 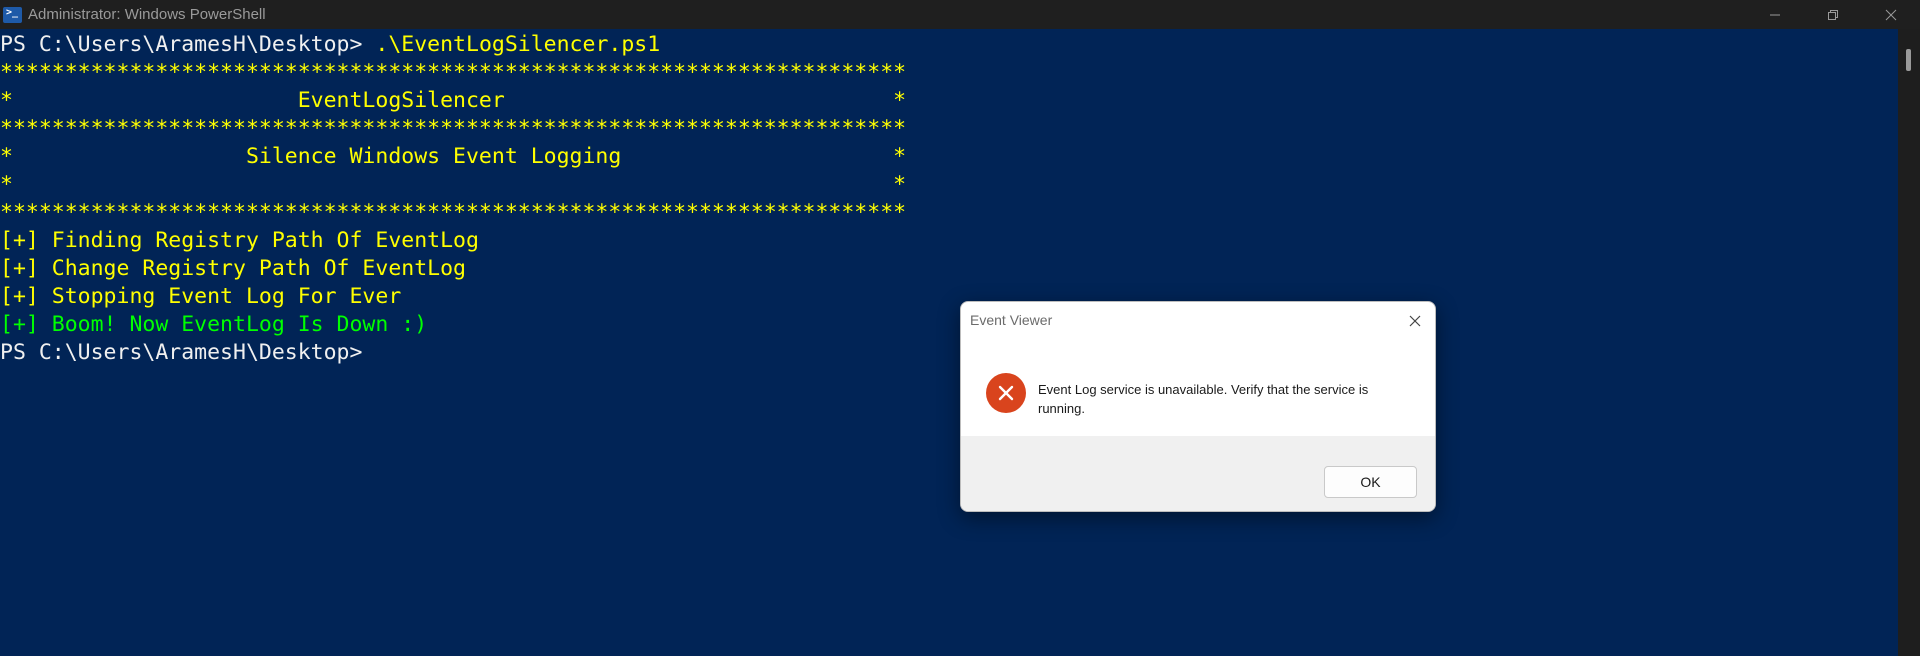 I want to click on dialog-footer: OK, so click(x=1198, y=473).